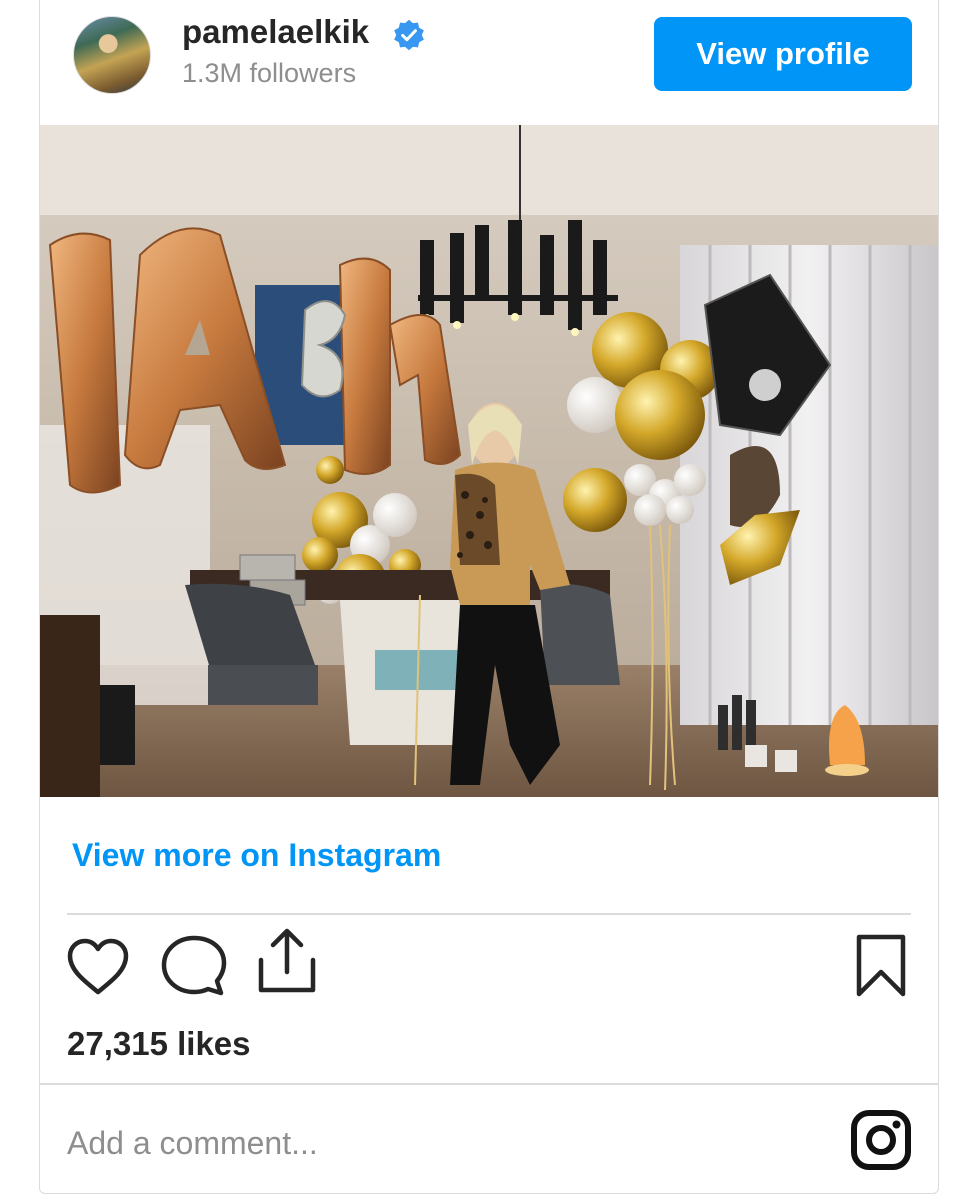  What do you see at coordinates (287, 961) in the screenshot?
I see `share-icon` at bounding box center [287, 961].